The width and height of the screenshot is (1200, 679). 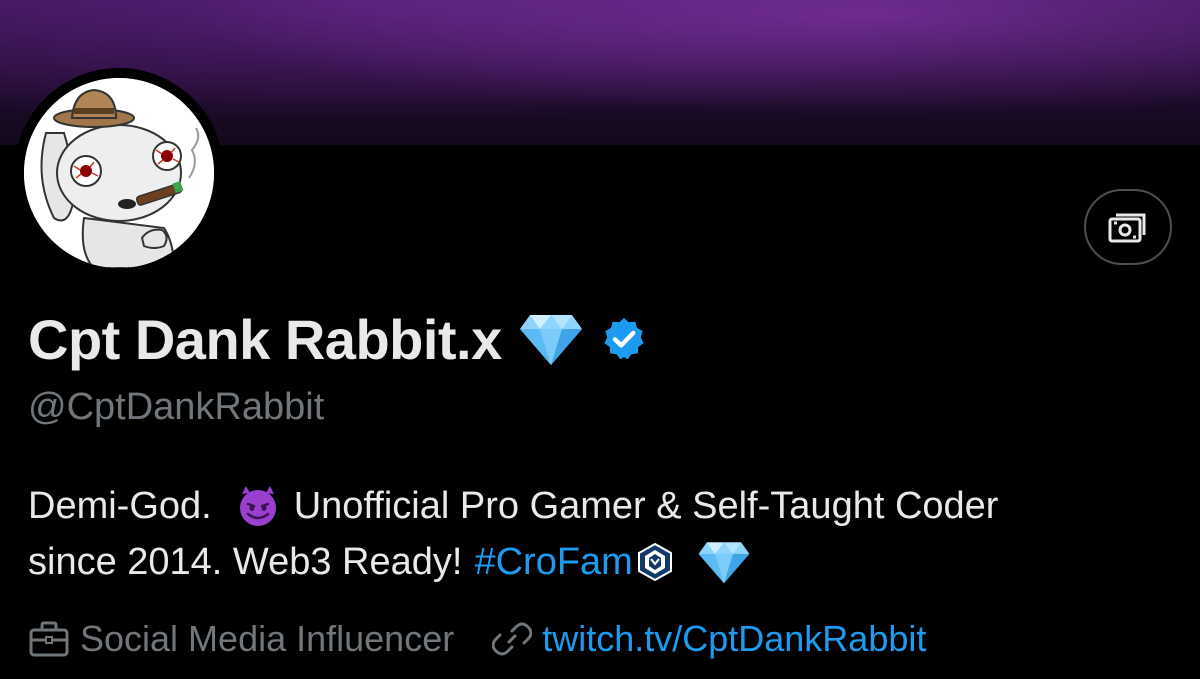 I want to click on website-item: twitch.tv/CptDankRabbit, so click(x=709, y=639).